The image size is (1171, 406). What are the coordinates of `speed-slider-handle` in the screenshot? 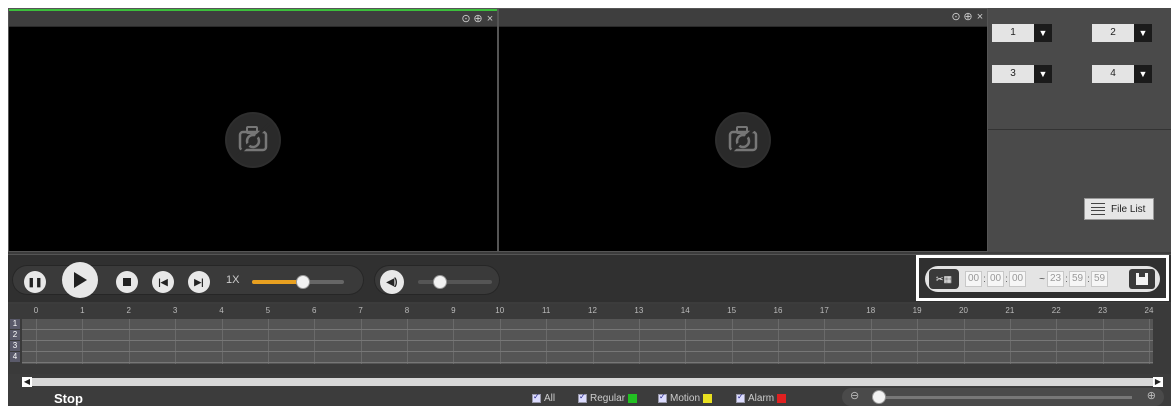 It's located at (302, 282).